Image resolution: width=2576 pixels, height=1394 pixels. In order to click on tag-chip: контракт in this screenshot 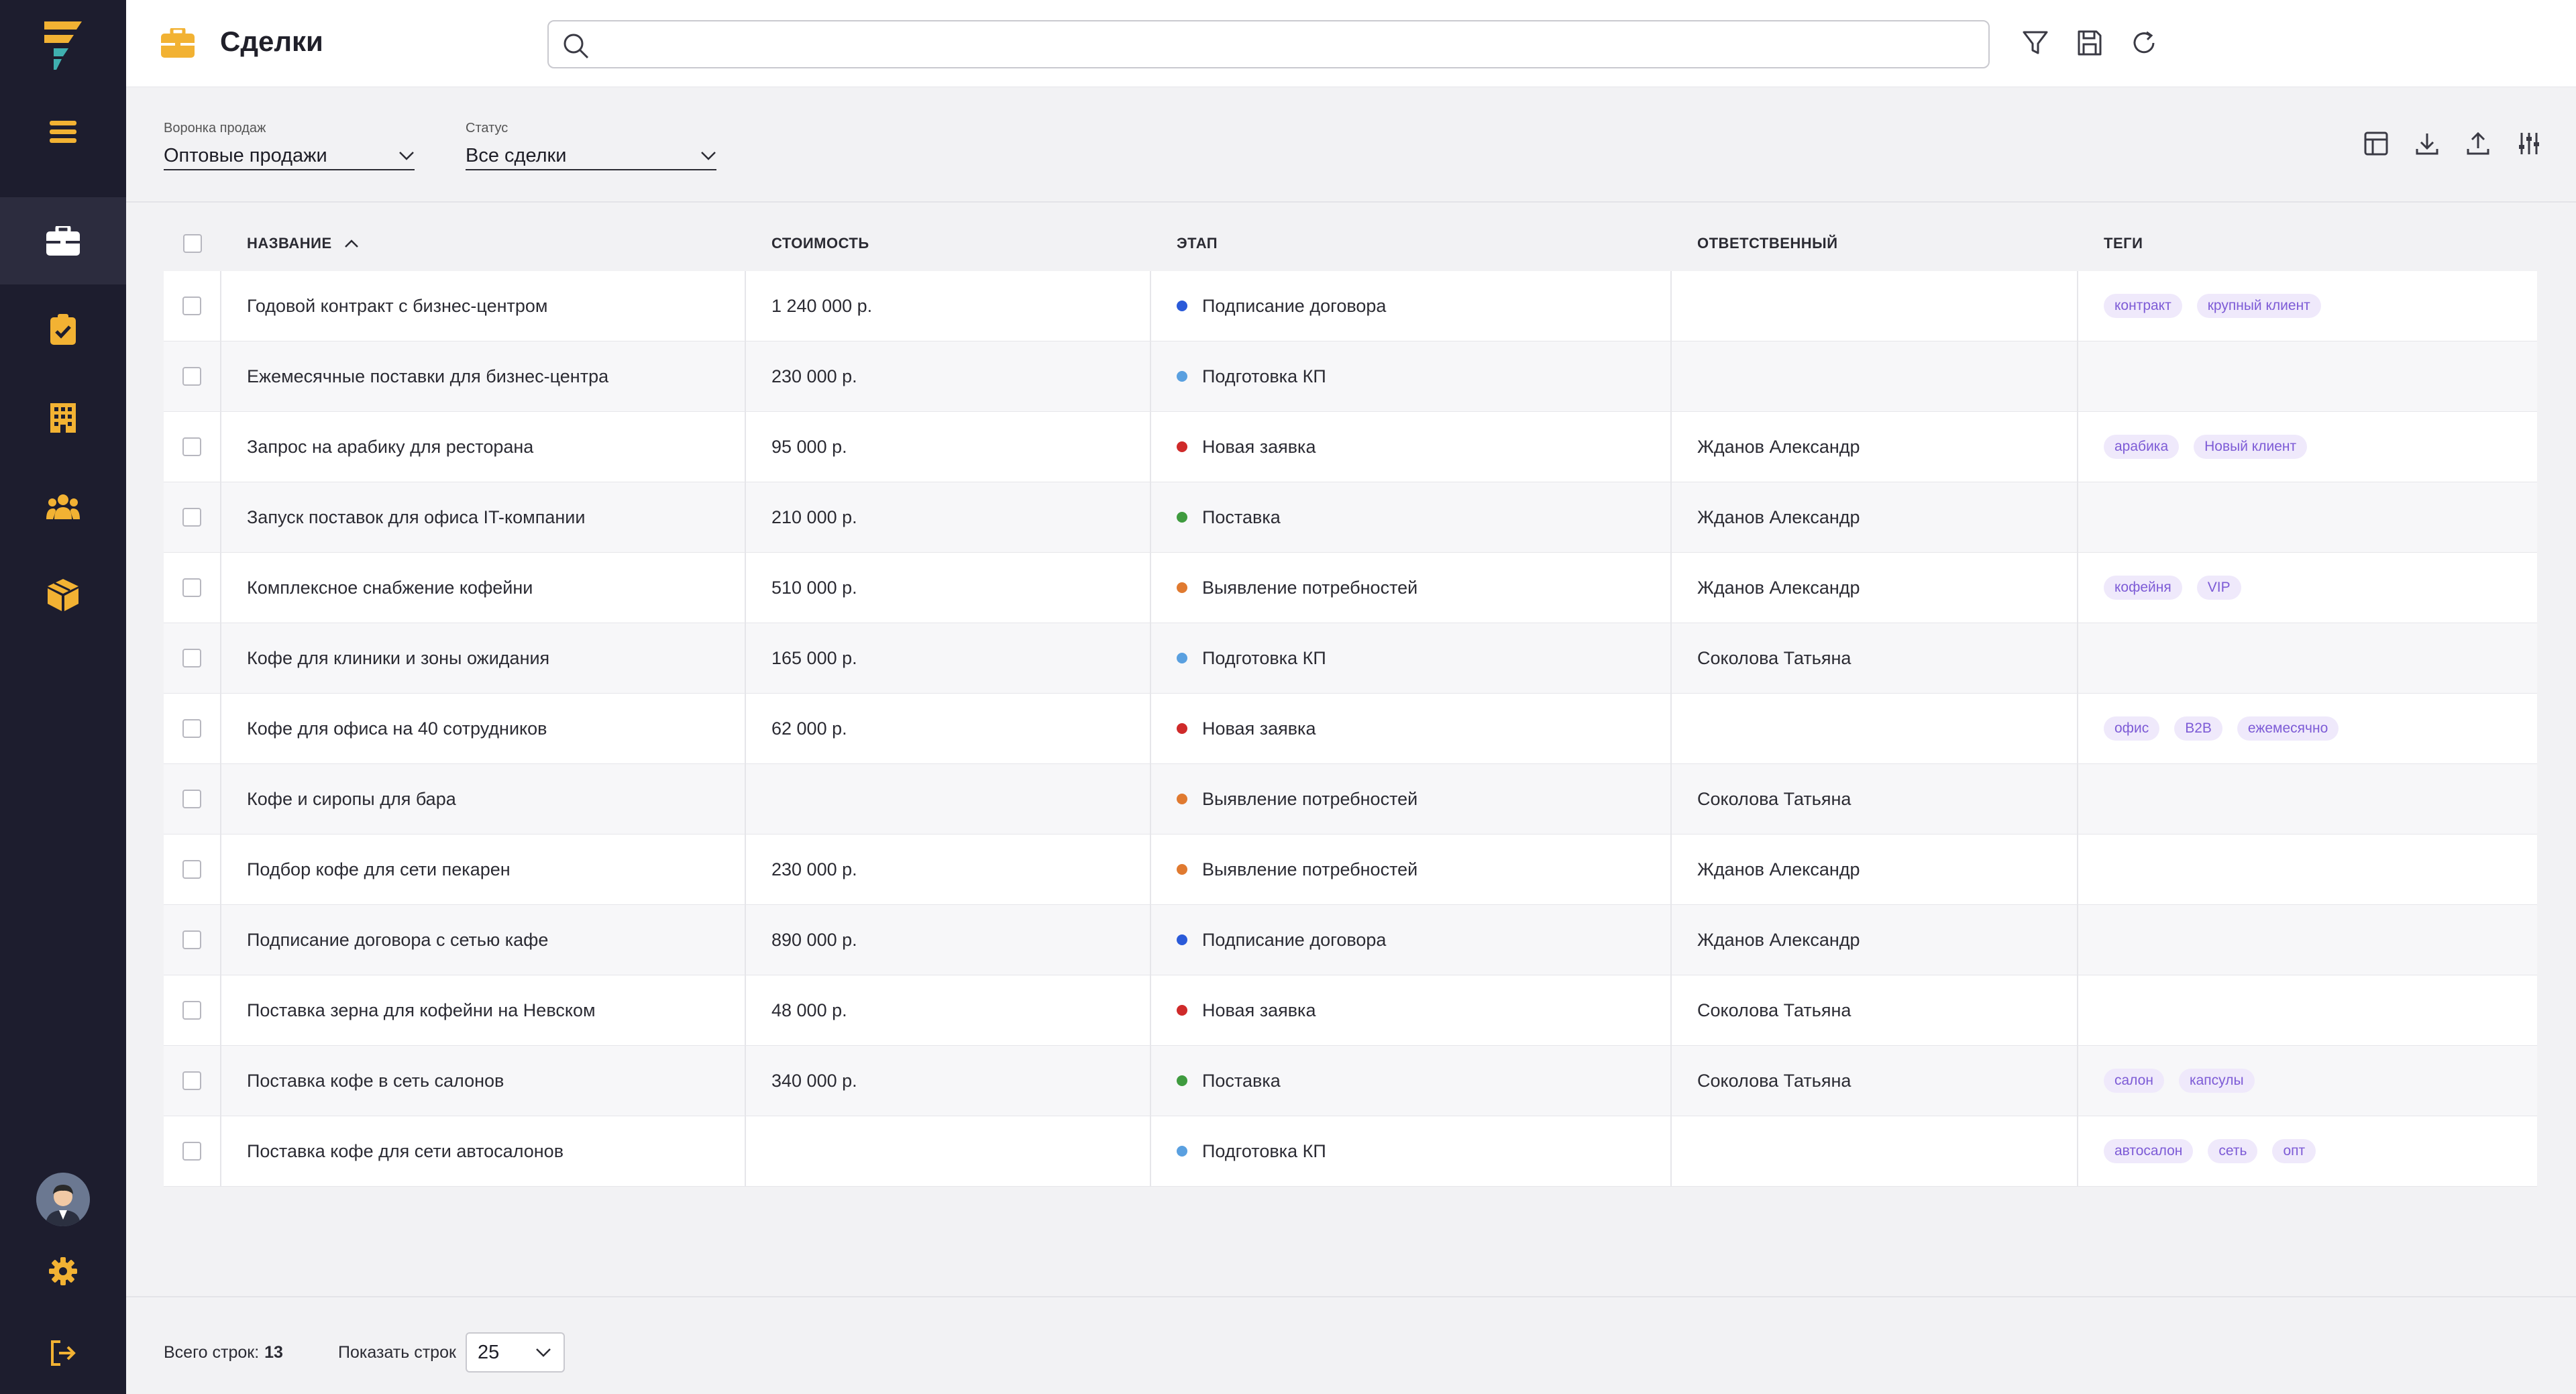, I will do `click(2143, 306)`.